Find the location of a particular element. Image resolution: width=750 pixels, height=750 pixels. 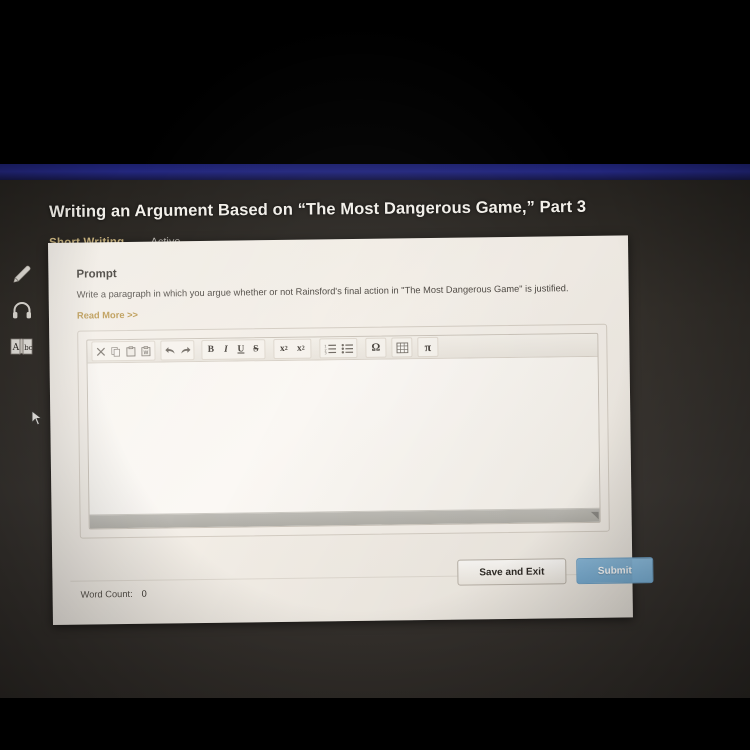

paste-from-word-icon: W is located at coordinates (145, 351).